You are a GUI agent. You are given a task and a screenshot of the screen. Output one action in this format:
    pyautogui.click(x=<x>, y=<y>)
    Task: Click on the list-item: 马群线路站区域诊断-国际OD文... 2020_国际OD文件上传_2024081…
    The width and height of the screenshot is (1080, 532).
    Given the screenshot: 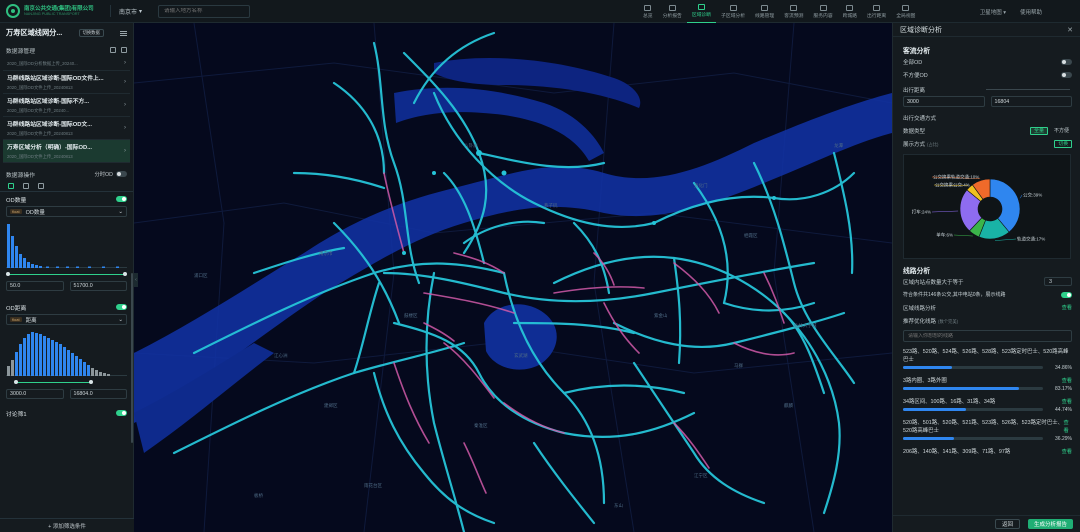 What is the action you would take?
    pyautogui.click(x=66, y=128)
    